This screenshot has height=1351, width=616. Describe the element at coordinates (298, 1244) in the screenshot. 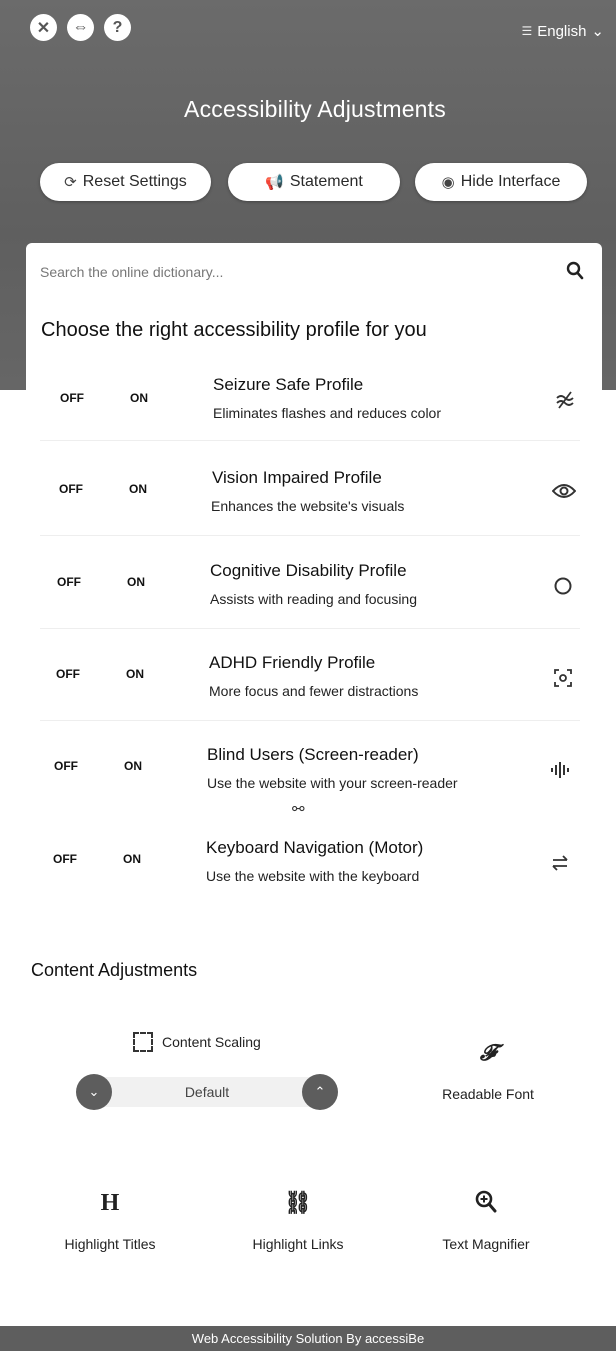

I see `highlight-links-label: Highlight Links` at that location.